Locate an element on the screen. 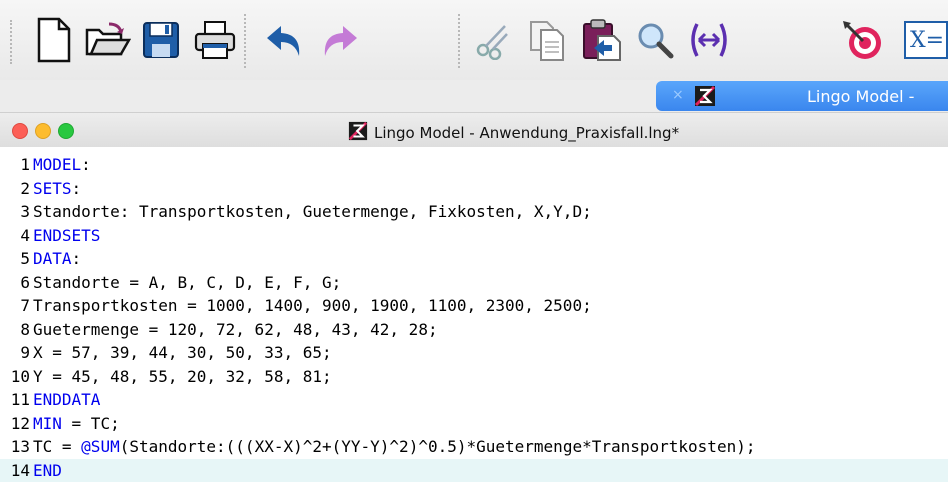  code-keyword: DATA is located at coordinates (52, 258).